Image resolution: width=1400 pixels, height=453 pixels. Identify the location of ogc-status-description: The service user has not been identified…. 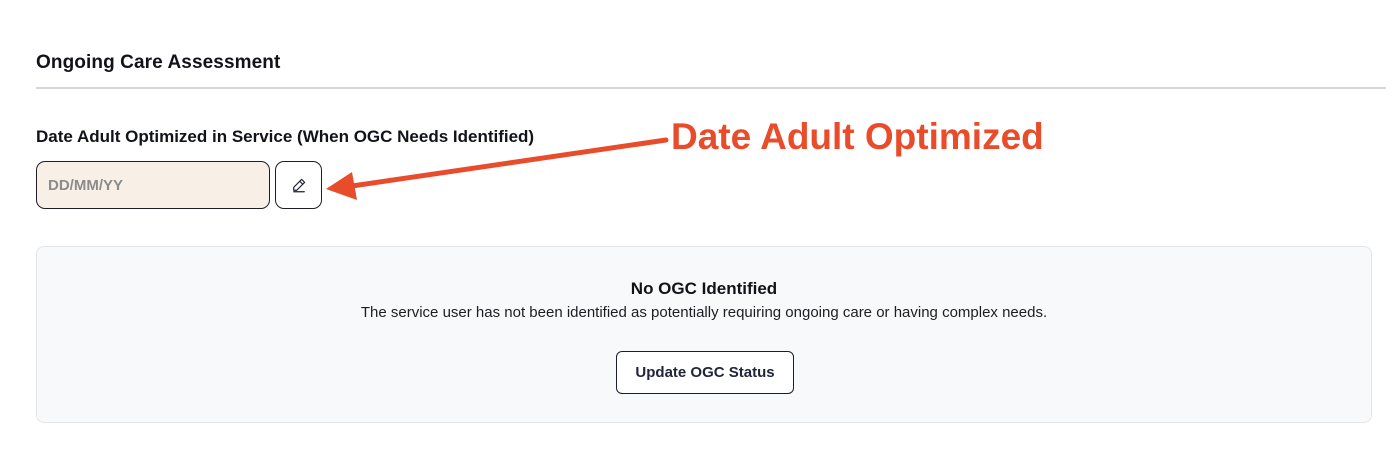
(704, 312).